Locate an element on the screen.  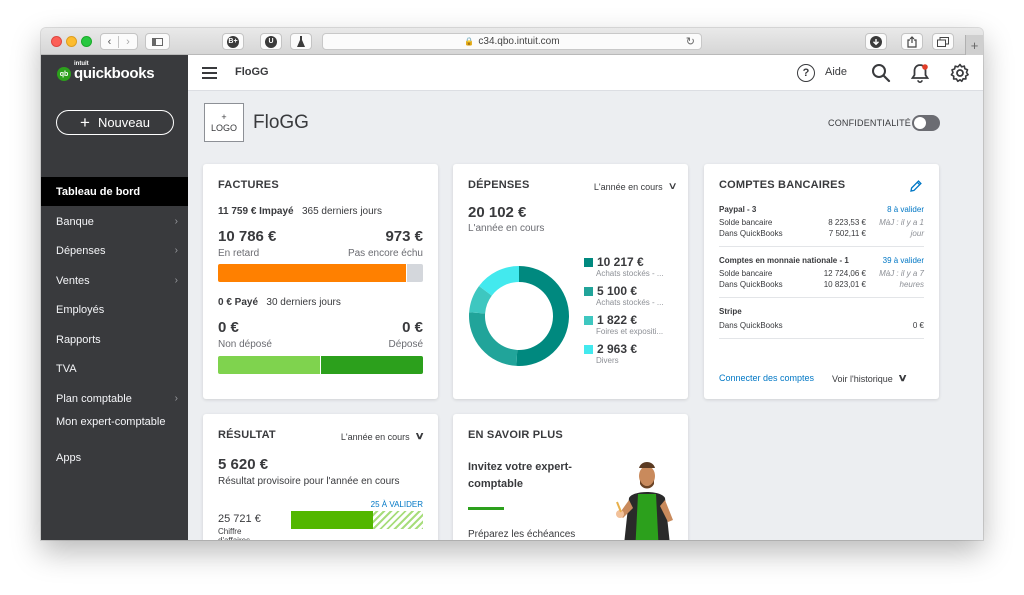
to-validate-link: 8 à valider is located at coordinates (905, 209).